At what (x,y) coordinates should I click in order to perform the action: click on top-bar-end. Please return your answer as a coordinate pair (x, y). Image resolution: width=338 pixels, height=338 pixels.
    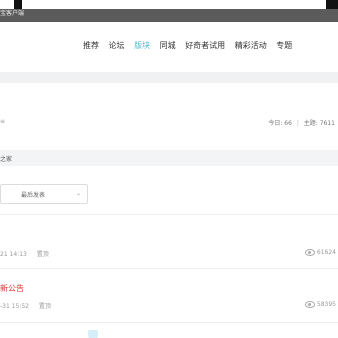
    Looking at the image, I should click on (332, 4).